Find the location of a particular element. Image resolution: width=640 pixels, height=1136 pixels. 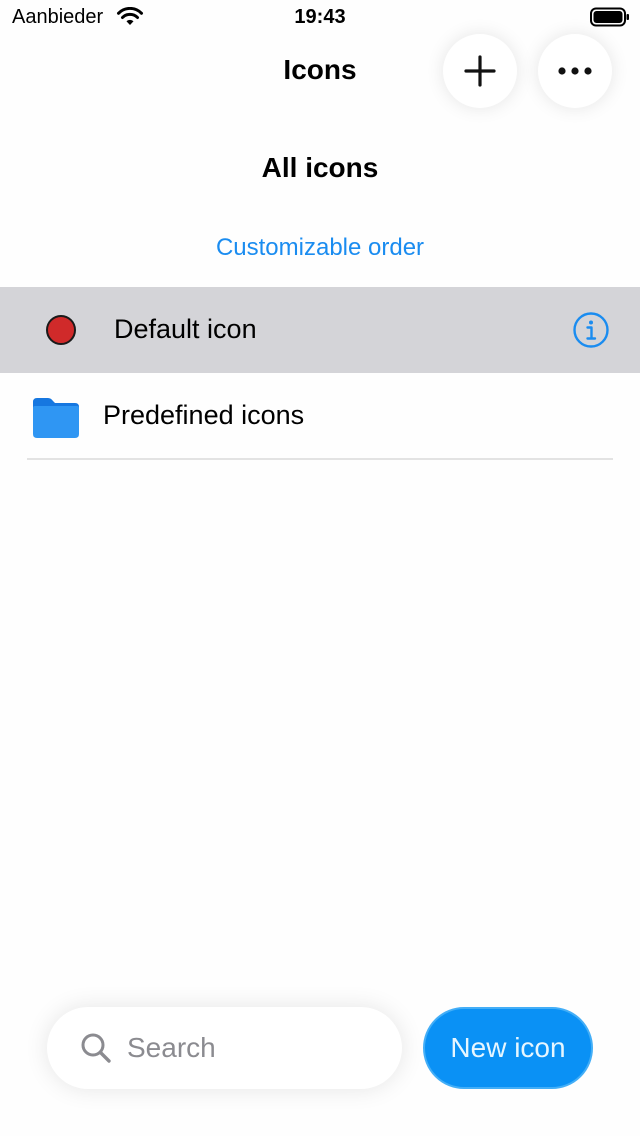

divider is located at coordinates (320, 459).